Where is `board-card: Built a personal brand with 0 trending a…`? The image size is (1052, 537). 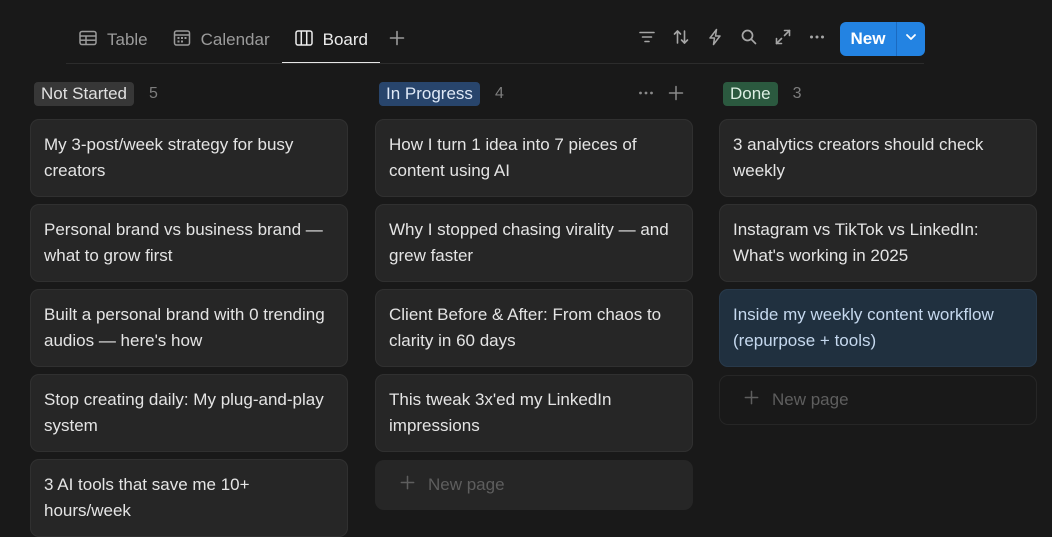
board-card: Built a personal brand with 0 trending a… is located at coordinates (189, 328).